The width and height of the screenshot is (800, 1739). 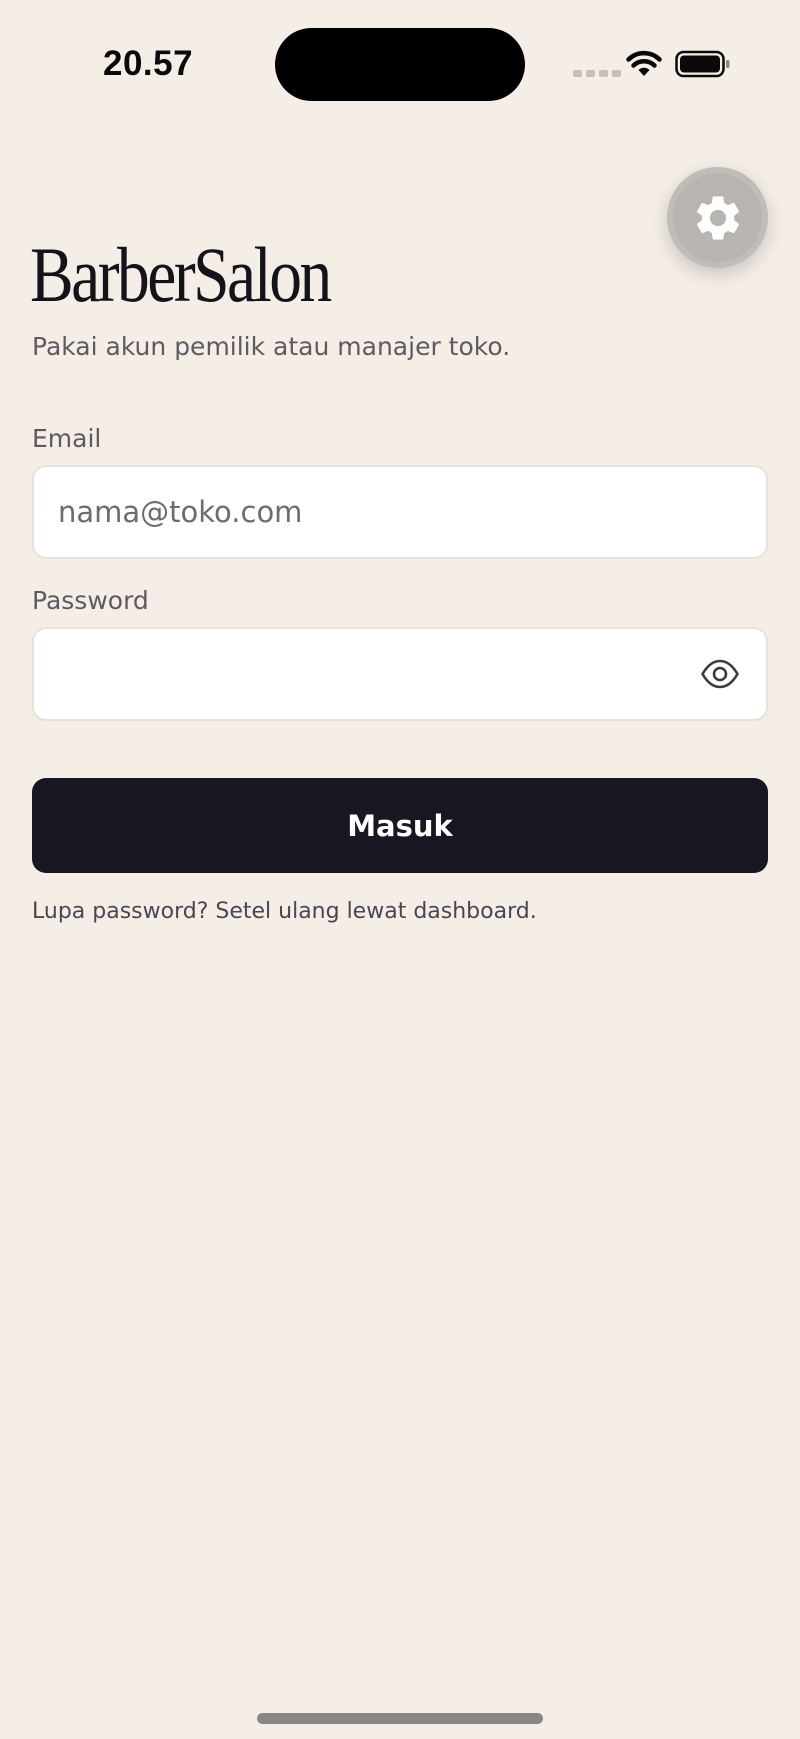 I want to click on email-field: nama@toko.com, so click(x=400, y=512).